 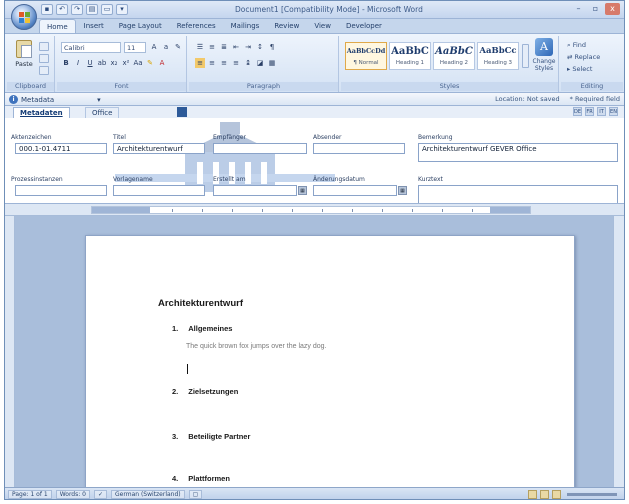 What do you see at coordinates (286, 26) in the screenshot?
I see `tab-review: Review` at bounding box center [286, 26].